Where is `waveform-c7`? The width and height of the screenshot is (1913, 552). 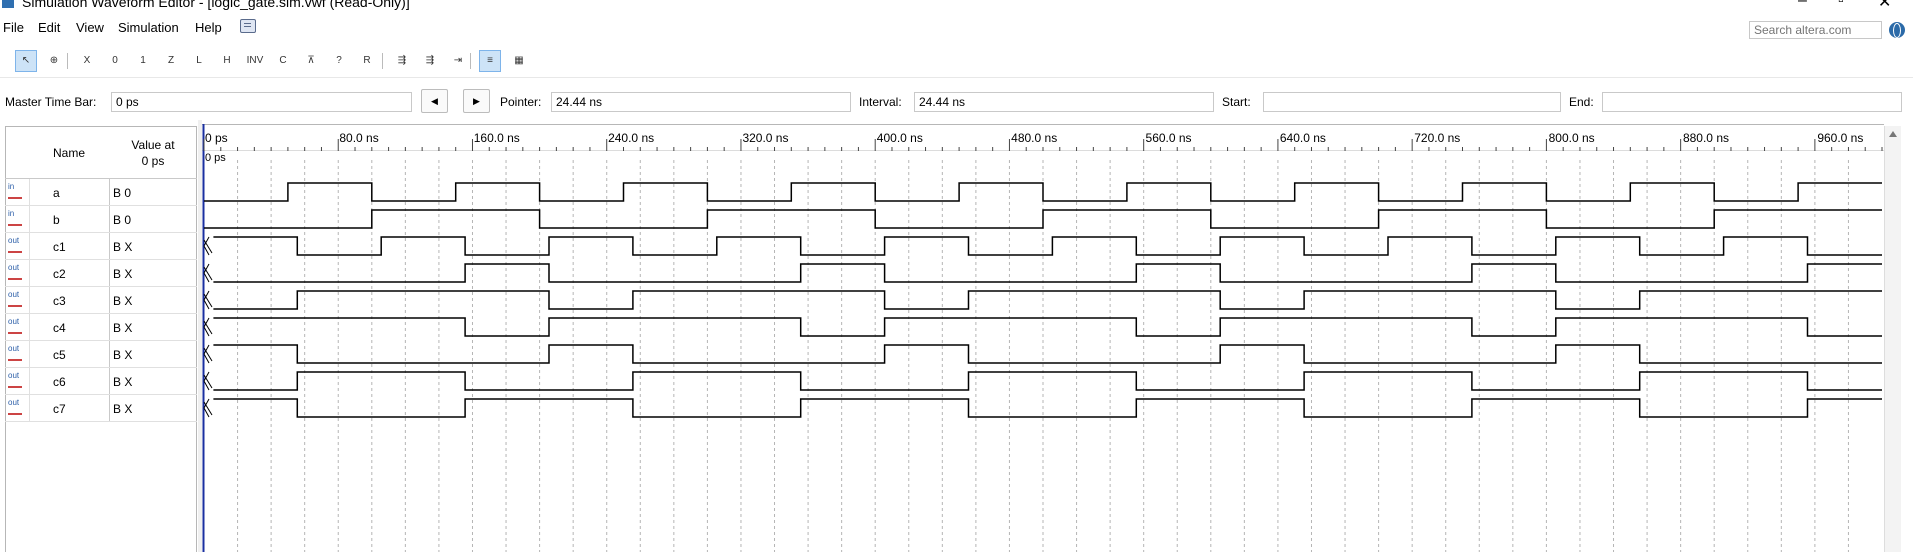
waveform-c7 is located at coordinates (1047, 408).